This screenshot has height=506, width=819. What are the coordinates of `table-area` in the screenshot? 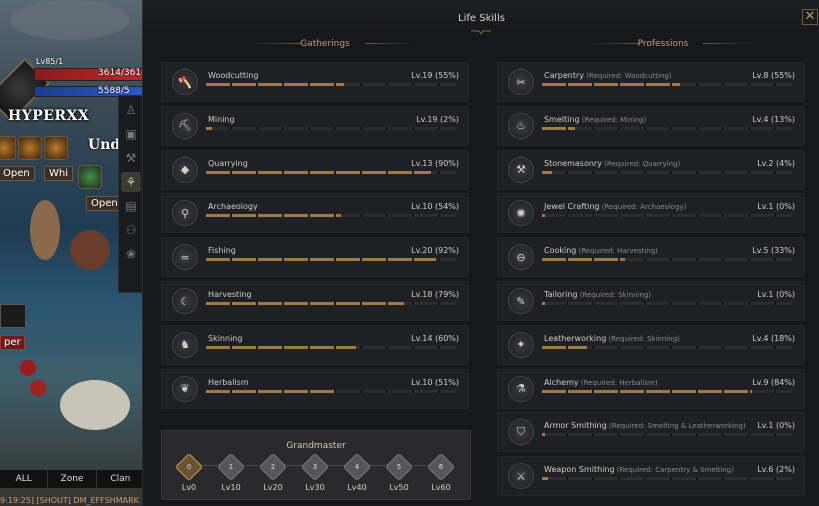 It's located at (95, 405).